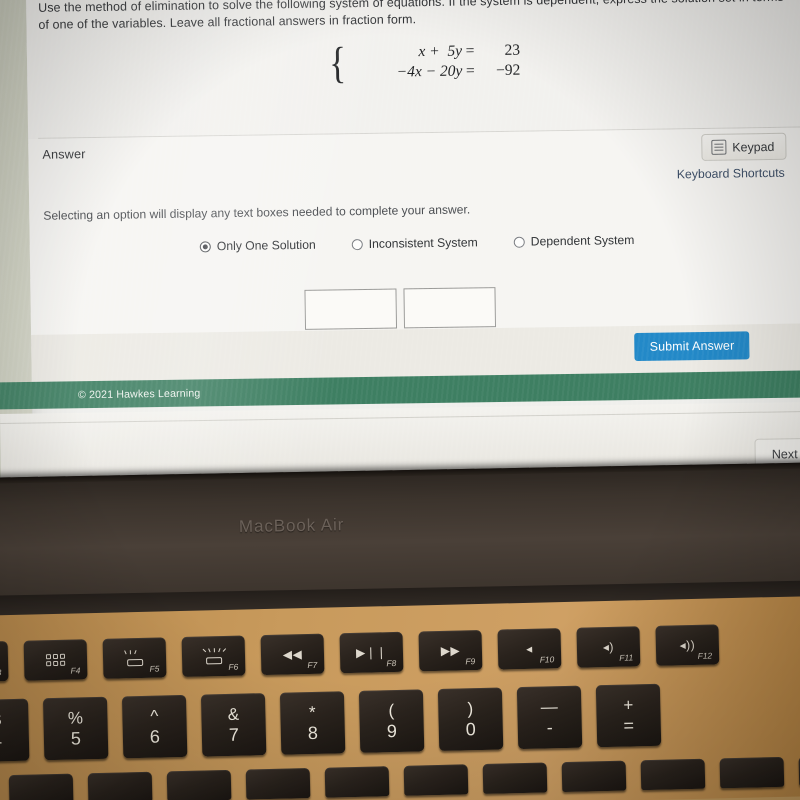 This screenshot has width=800, height=800. I want to click on radio-label: Dependent System, so click(582, 241).